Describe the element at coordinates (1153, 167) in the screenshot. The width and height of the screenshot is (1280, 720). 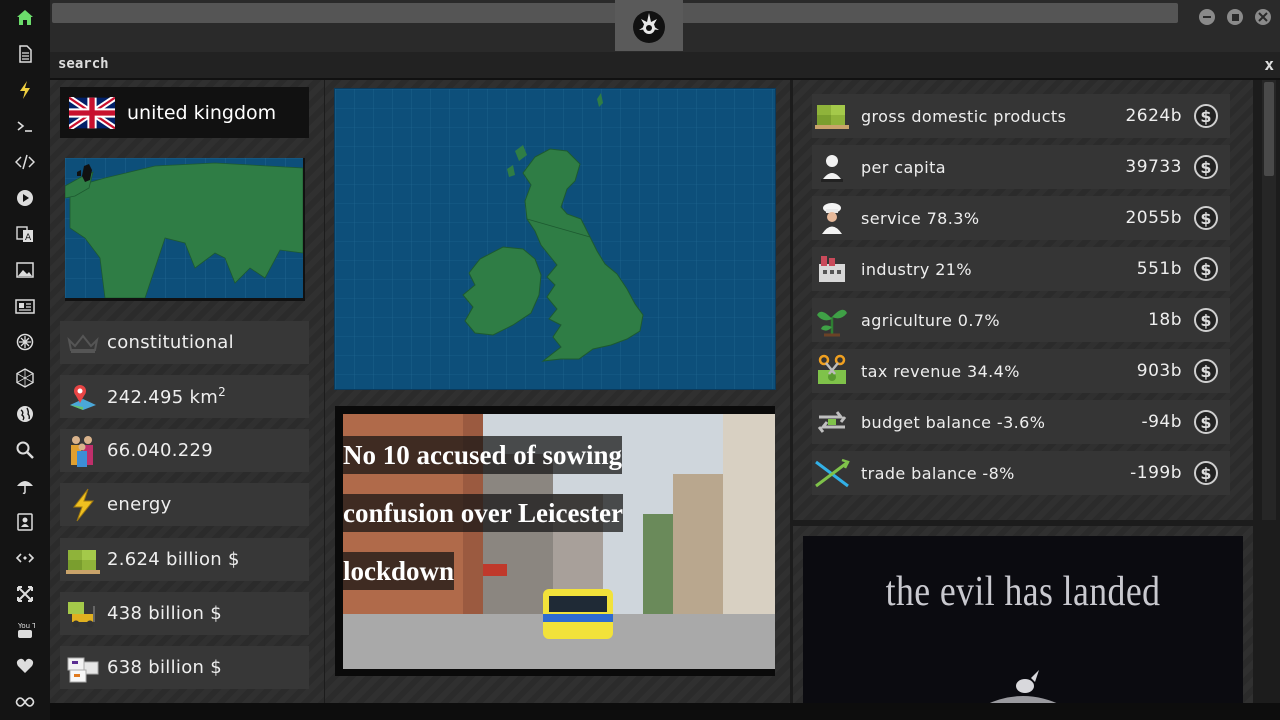
I see `econ-value: 39733` at that location.